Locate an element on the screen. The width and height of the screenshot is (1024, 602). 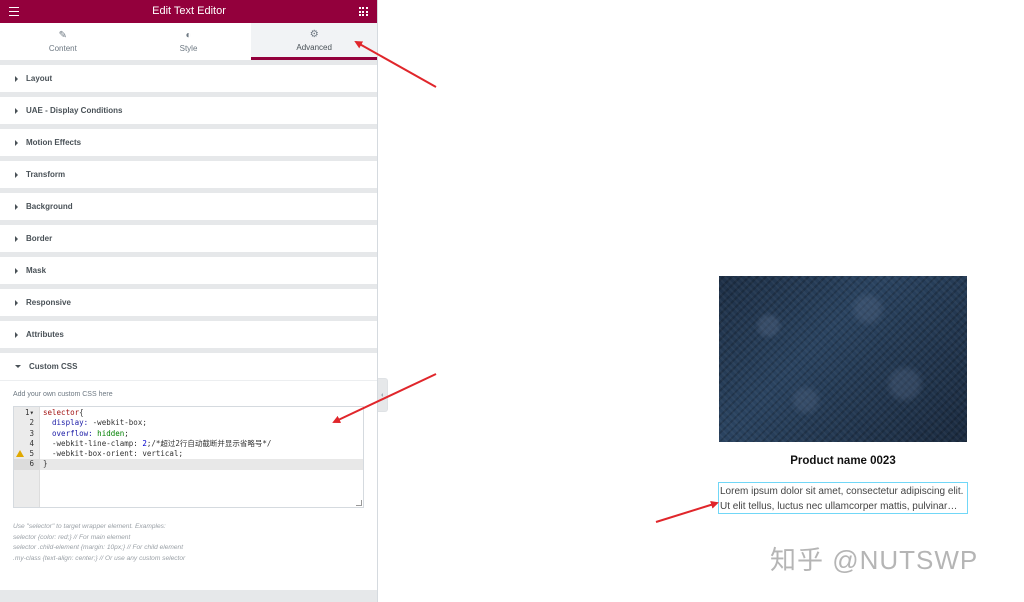
panel-title: Edit Text Editor is located at coordinates (189, 11).